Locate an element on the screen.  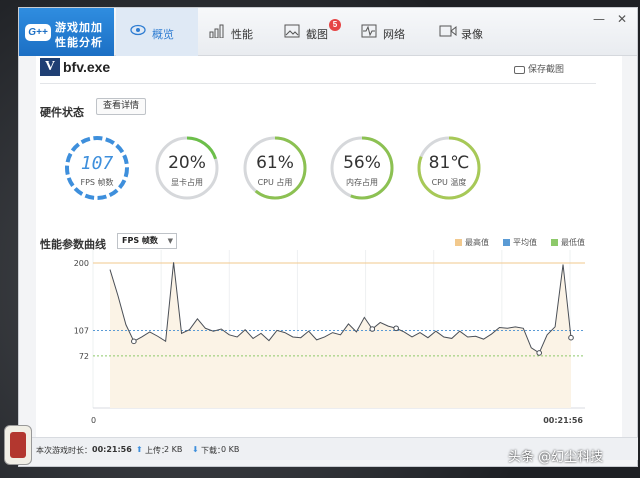
seal-logo is located at coordinates (18, 445).